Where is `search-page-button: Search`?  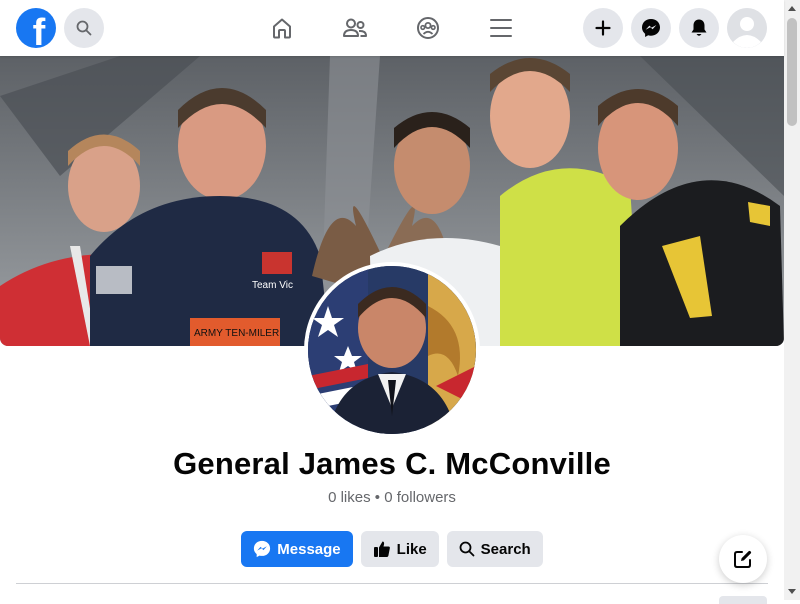 search-page-button: Search is located at coordinates (494, 549).